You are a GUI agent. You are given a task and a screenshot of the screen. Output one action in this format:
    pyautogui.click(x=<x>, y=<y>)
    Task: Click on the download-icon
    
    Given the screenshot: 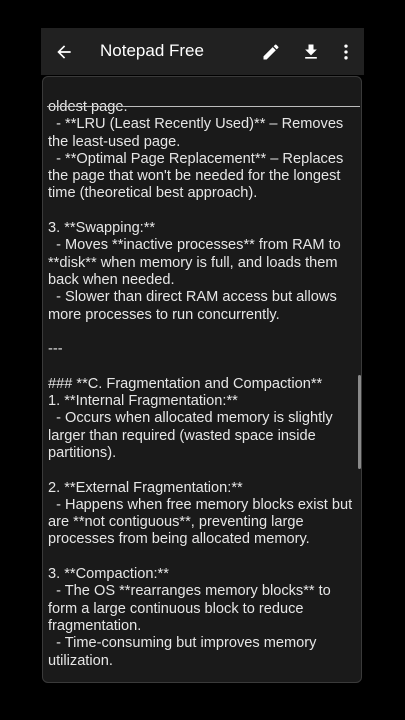 What is the action you would take?
    pyautogui.click(x=311, y=52)
    